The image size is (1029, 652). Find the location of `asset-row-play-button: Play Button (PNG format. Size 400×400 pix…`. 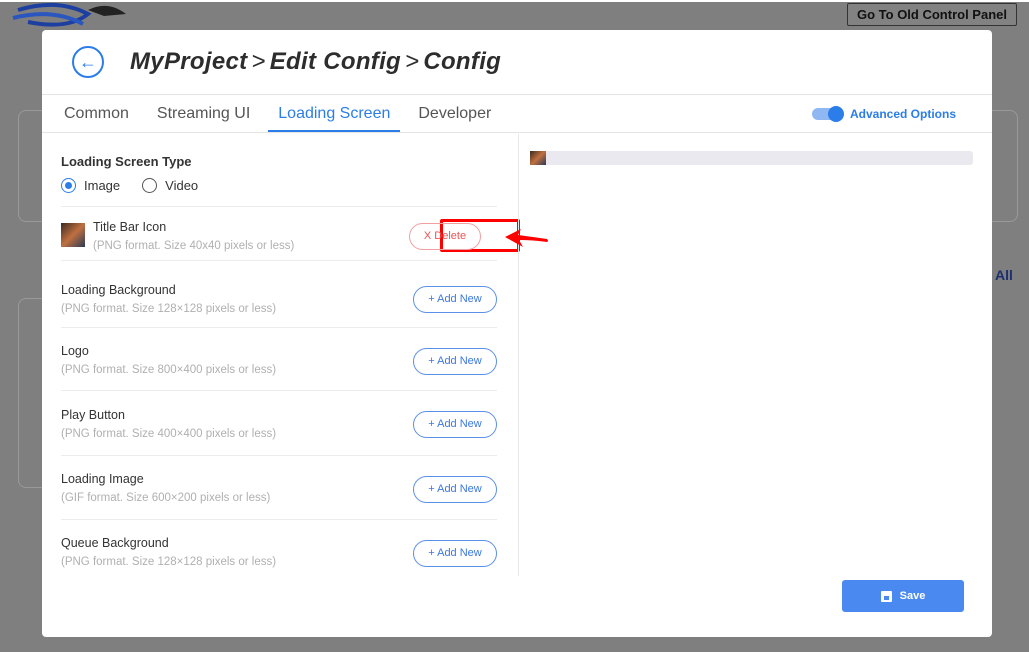

asset-row-play-button: Play Button (PNG format. Size 400×400 pix… is located at coordinates (279, 422).